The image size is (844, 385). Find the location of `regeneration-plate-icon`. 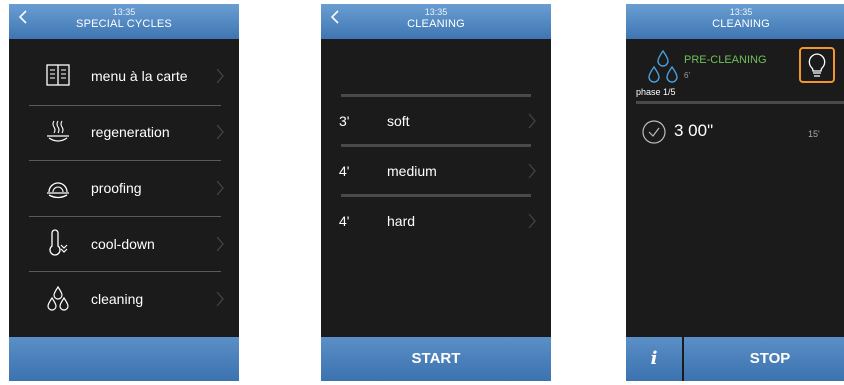

regeneration-plate-icon is located at coordinates (58, 131).